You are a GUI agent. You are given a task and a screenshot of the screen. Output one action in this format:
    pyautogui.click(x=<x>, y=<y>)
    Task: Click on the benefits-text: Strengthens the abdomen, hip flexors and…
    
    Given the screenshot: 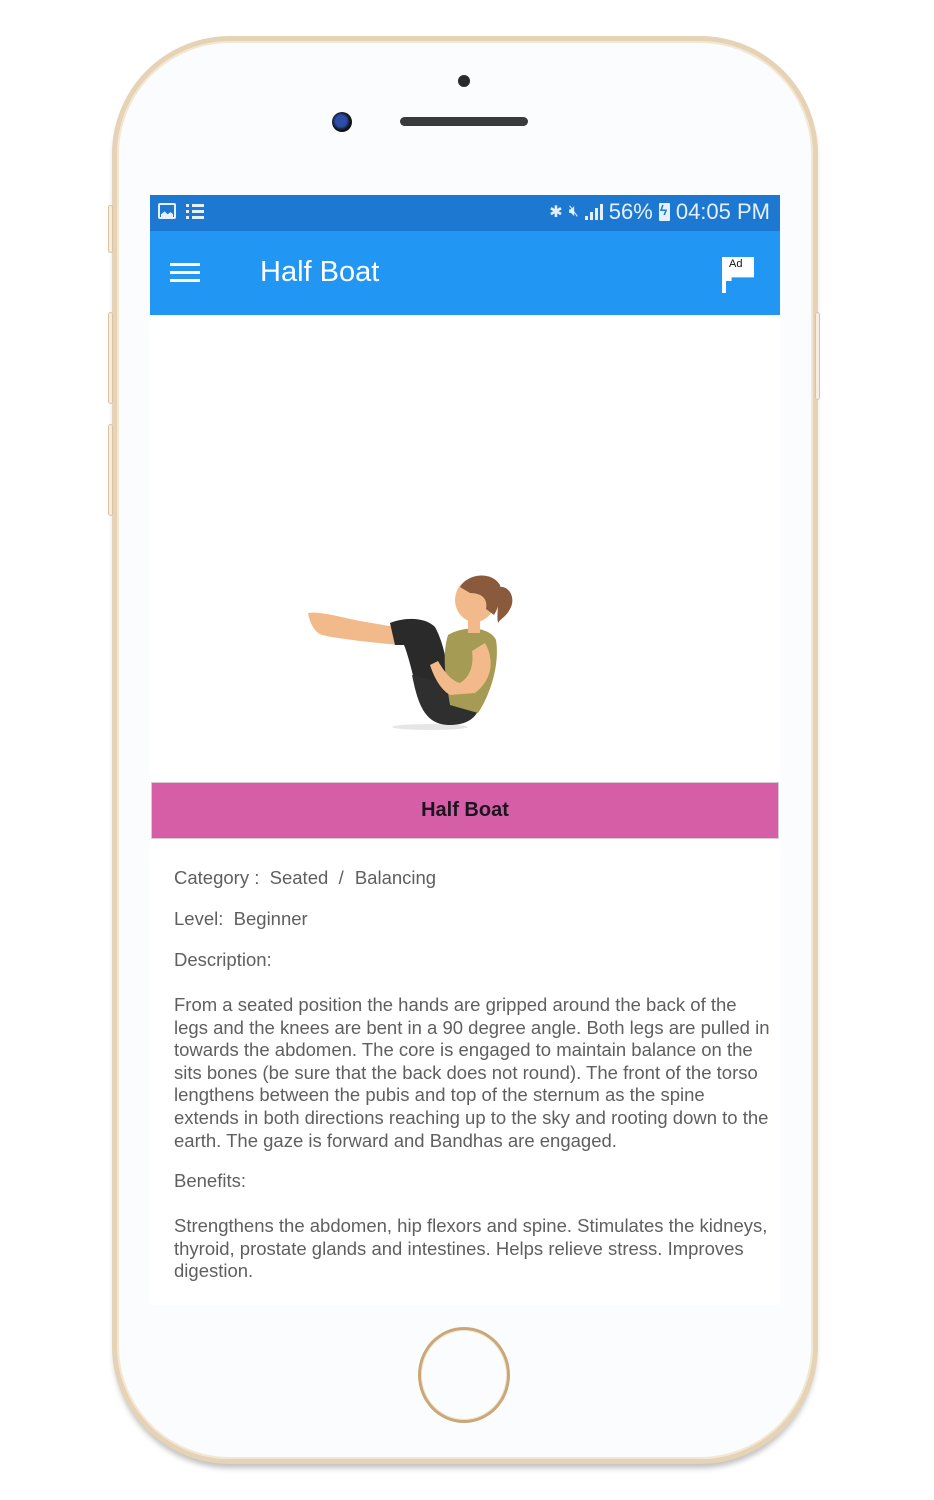 What is the action you would take?
    pyautogui.click(x=471, y=1248)
    